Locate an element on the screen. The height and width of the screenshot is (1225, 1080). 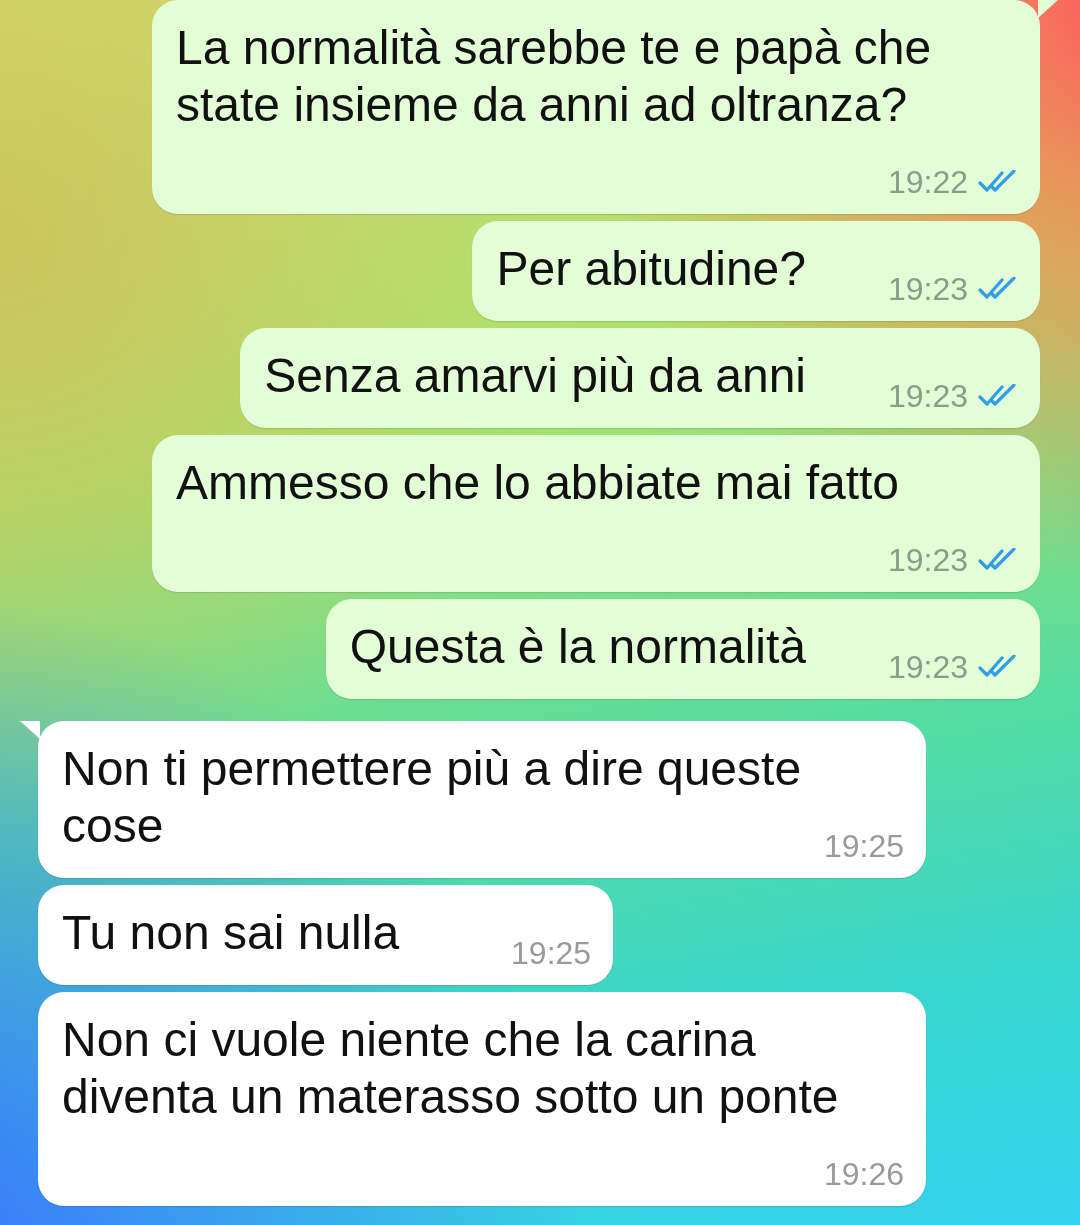
message-text: Senza amarvi più da anni is located at coordinates (535, 375).